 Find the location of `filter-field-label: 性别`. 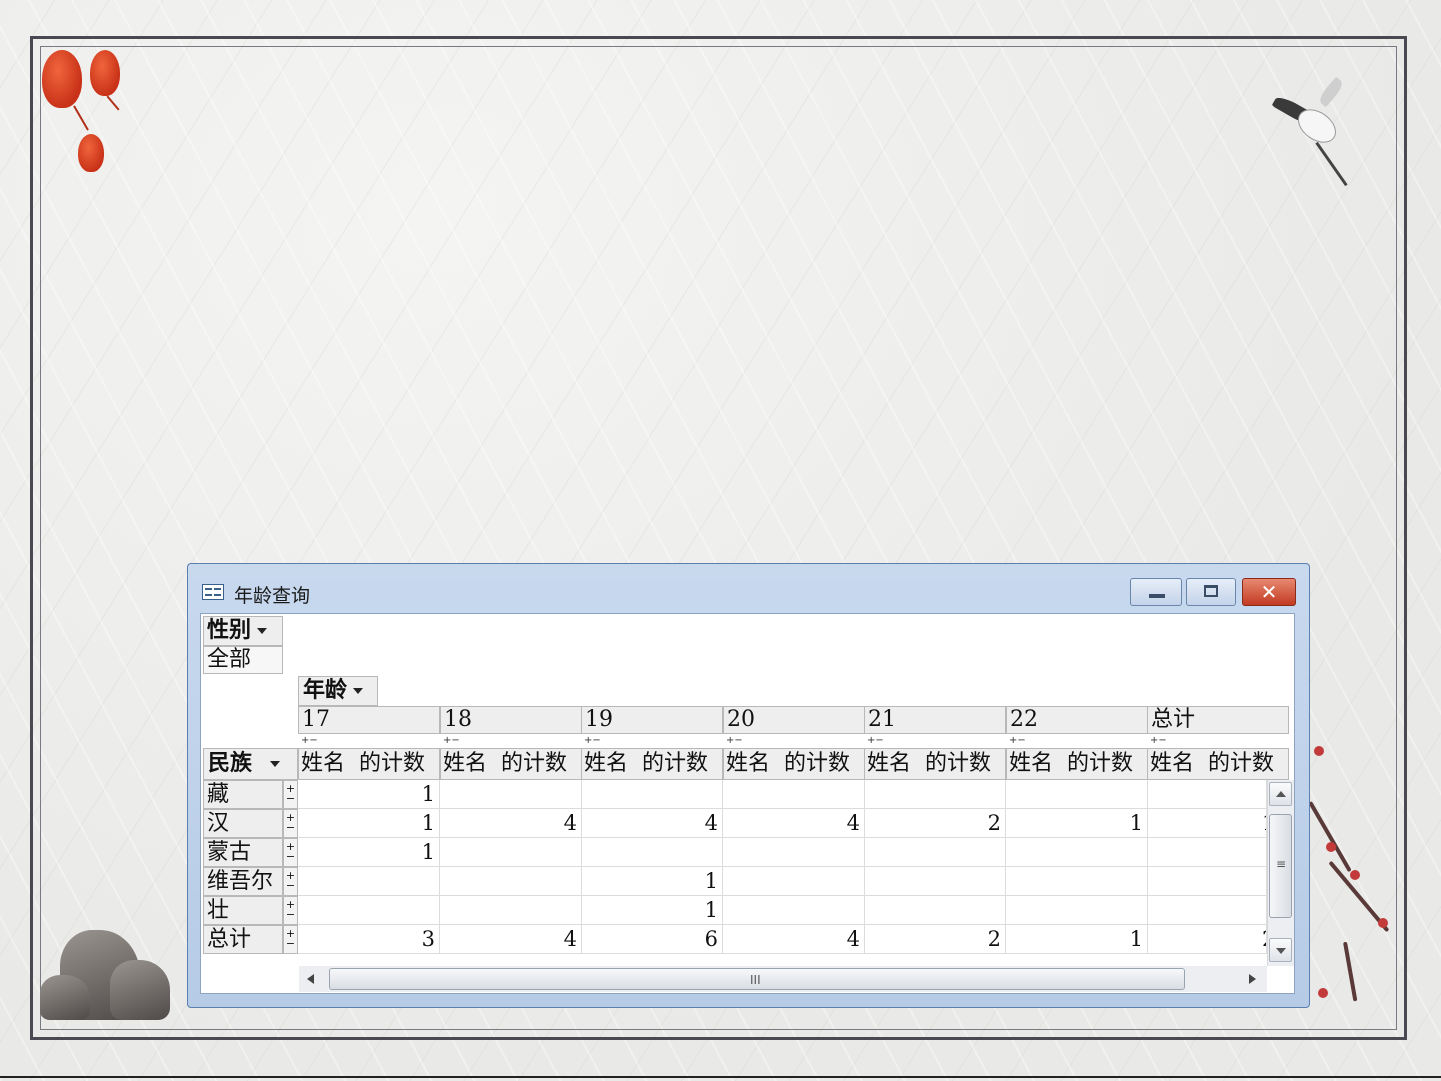

filter-field-label: 性别 is located at coordinates (229, 630).